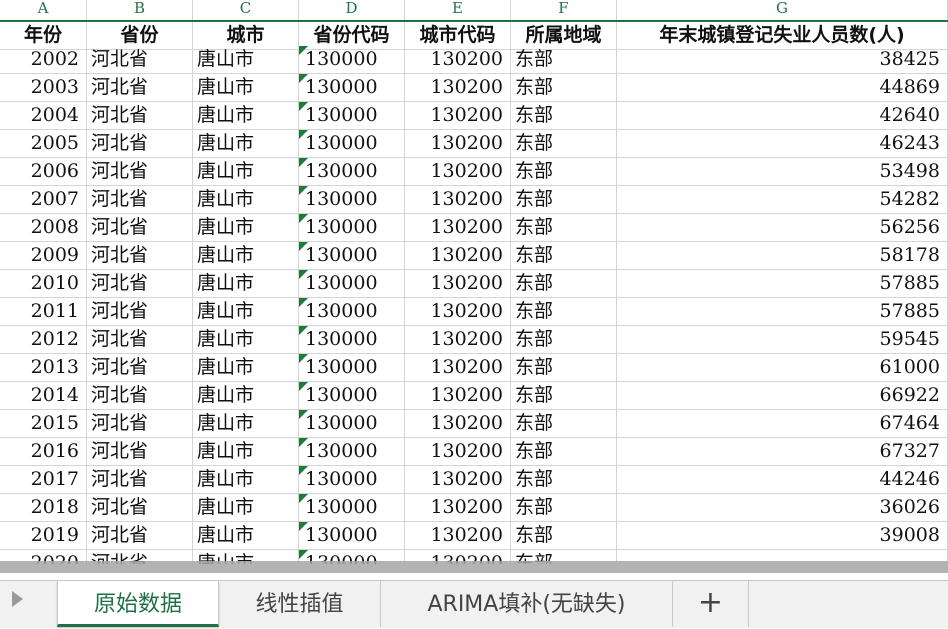 Image resolution: width=948 pixels, height=629 pixels. Describe the element at coordinates (43, 395) in the screenshot. I see `cell-year: 2014` at that location.